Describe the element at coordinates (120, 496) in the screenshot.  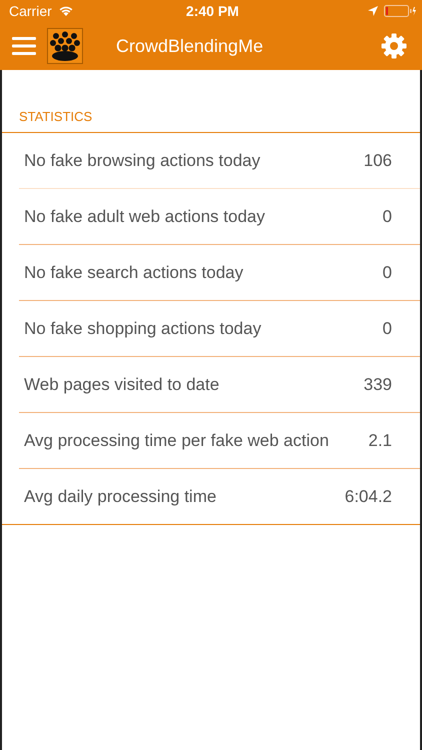
I see `stat-label: Avg daily processing time` at that location.